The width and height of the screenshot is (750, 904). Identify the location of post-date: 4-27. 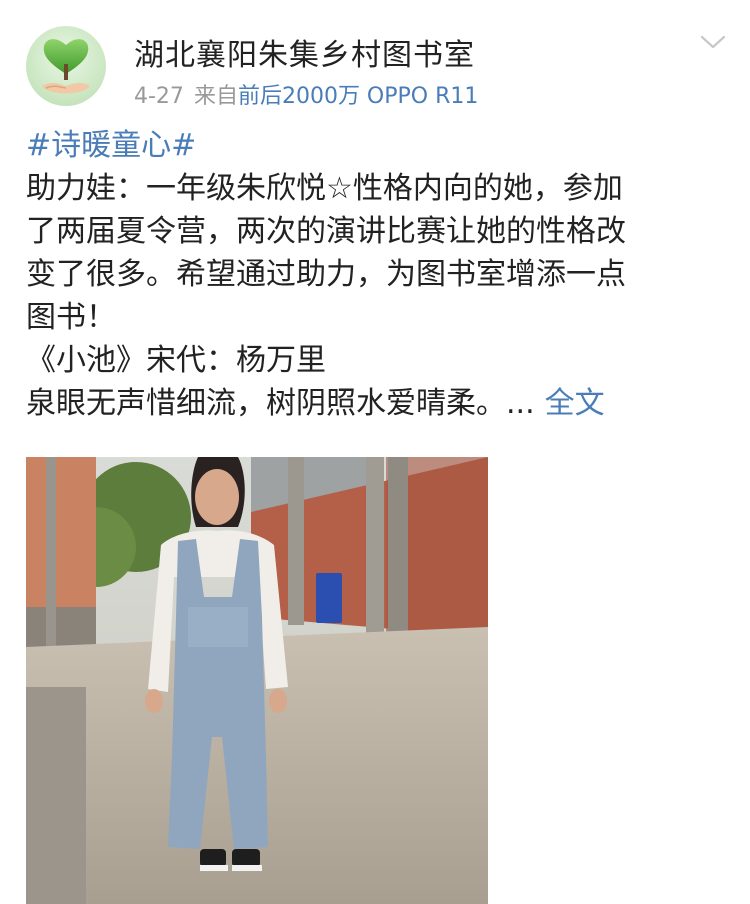
(159, 96).